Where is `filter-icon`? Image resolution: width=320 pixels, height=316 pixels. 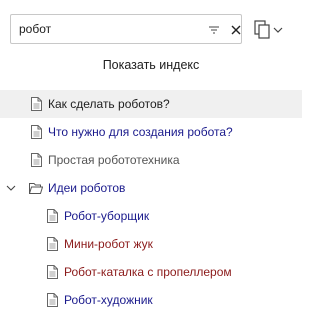 filter-icon is located at coordinates (214, 30).